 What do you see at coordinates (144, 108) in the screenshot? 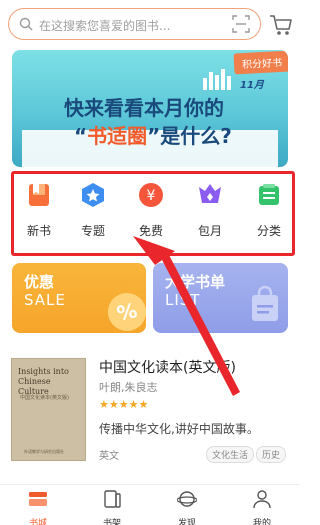
I see `banner-headline: 快来看看本月你的` at bounding box center [144, 108].